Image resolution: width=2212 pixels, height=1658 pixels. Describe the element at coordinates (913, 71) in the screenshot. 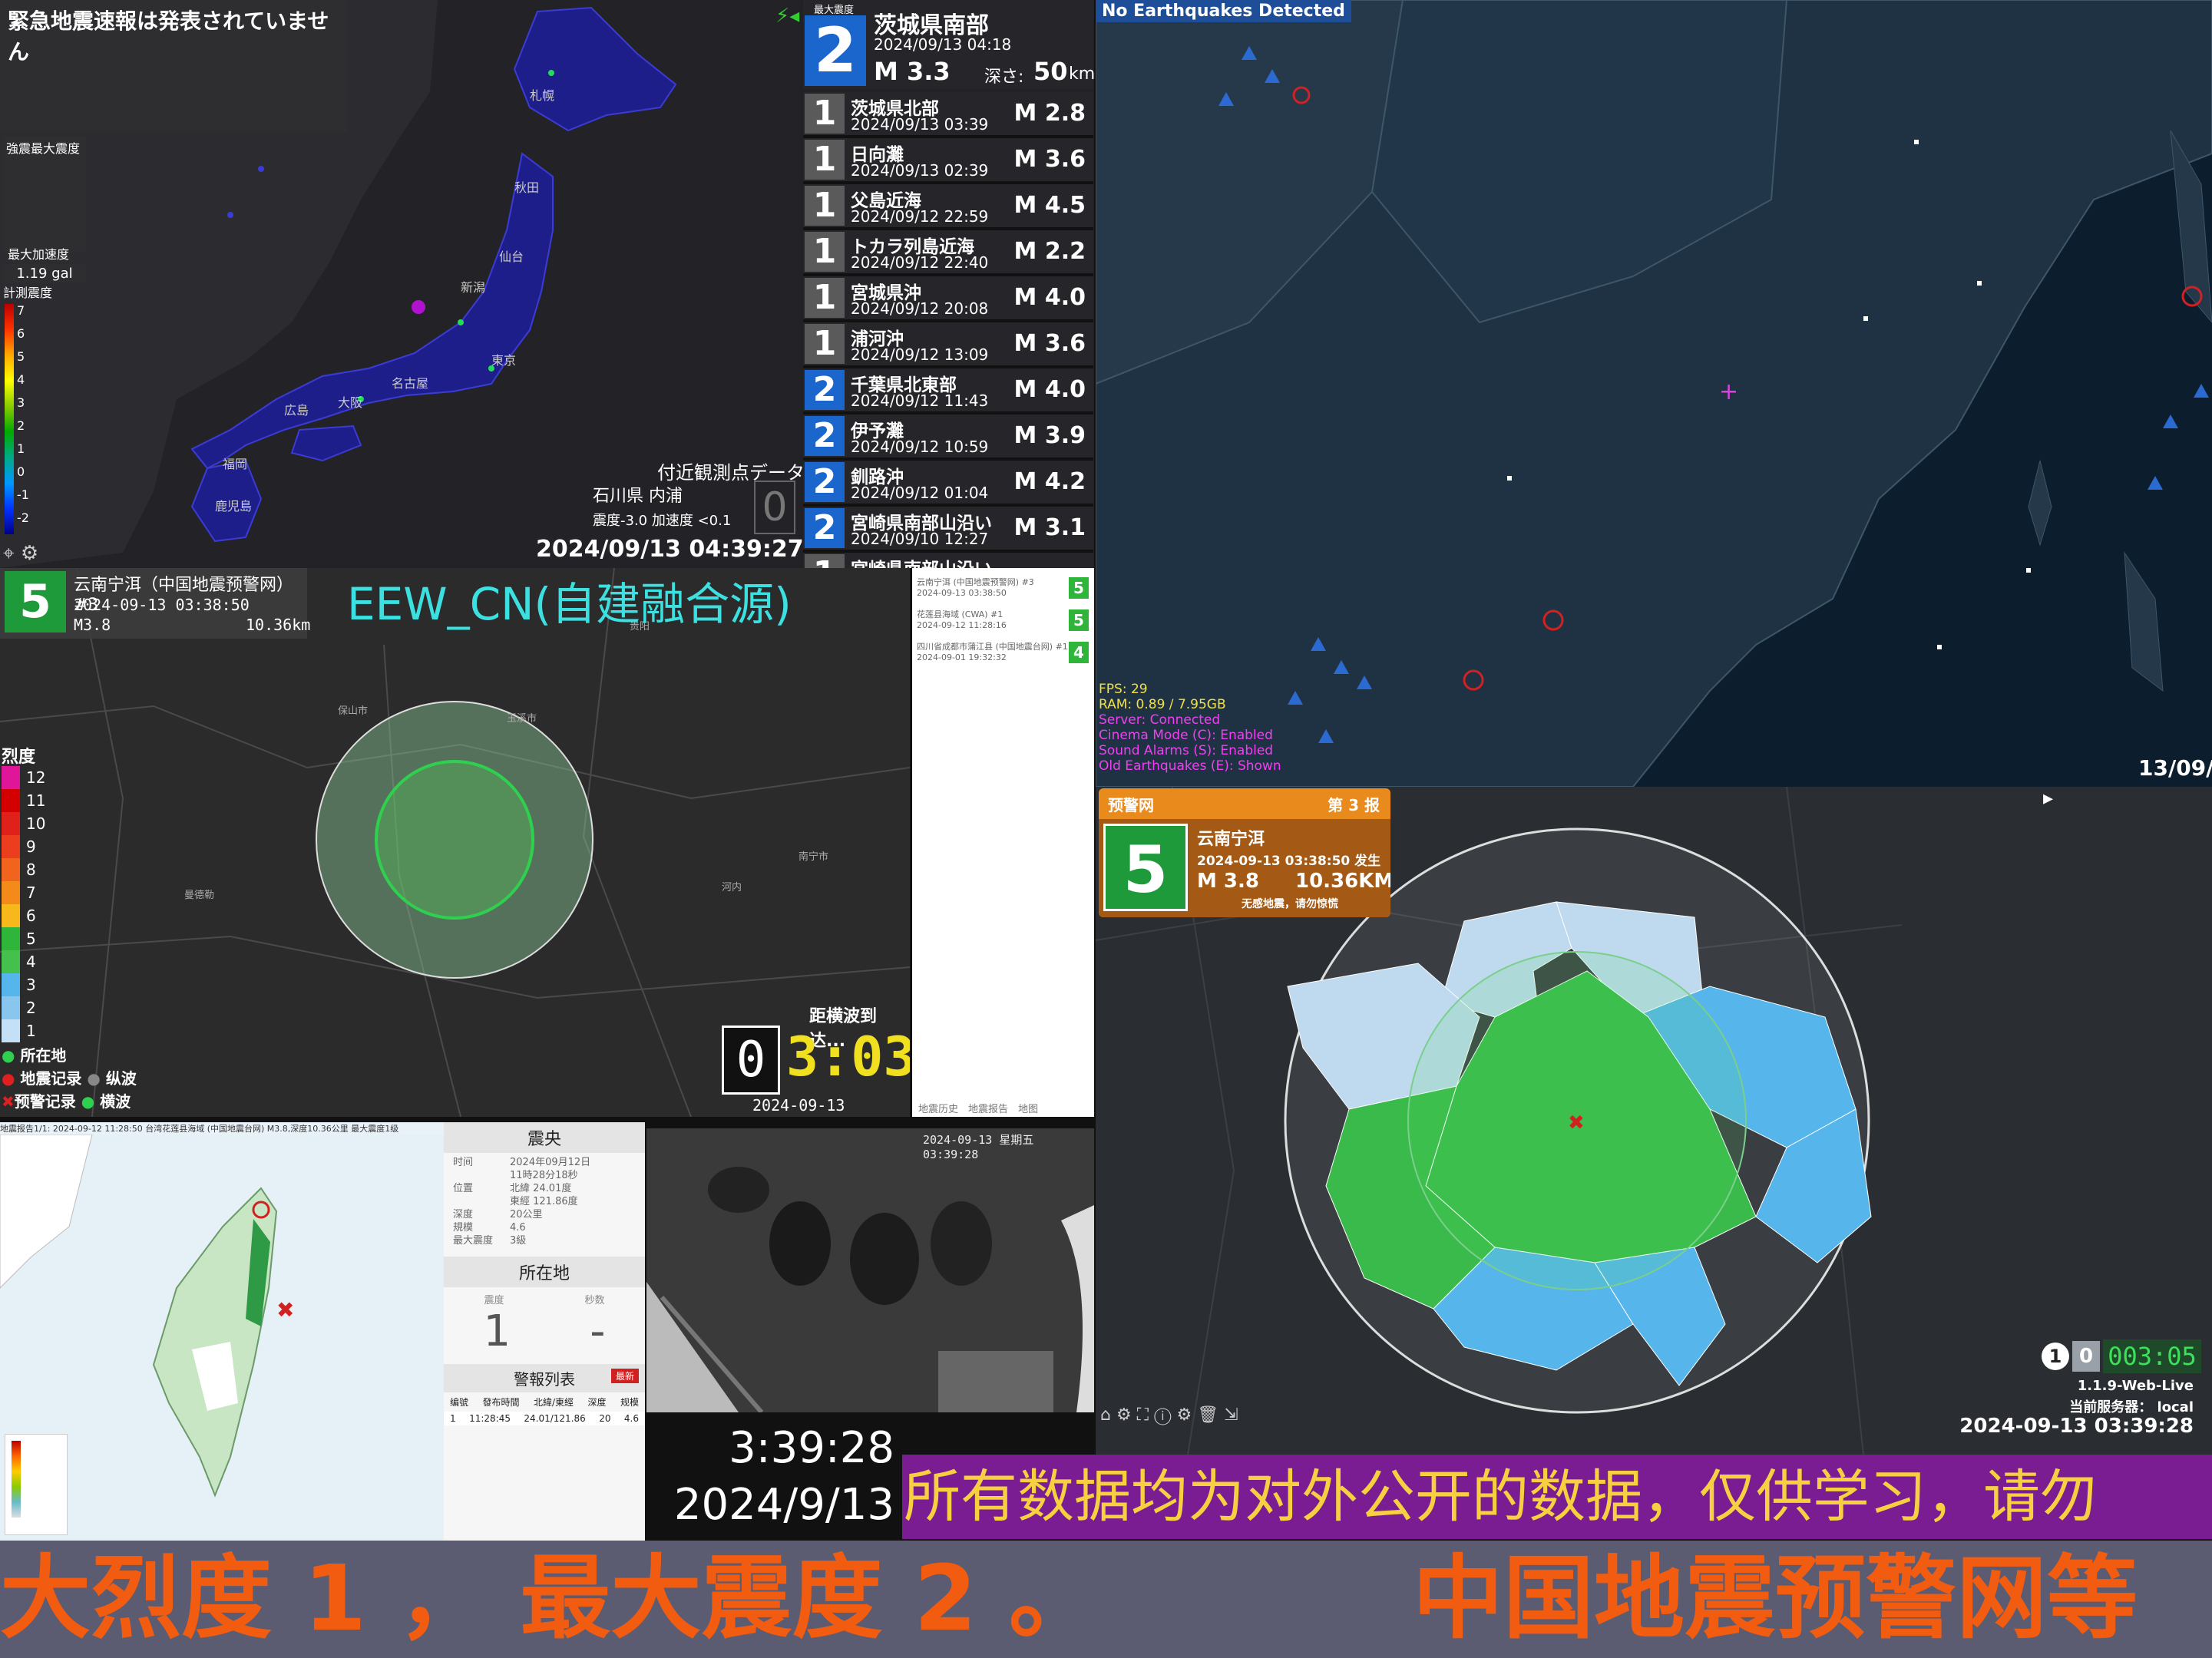

I see `latest-mag: M 3.3` at that location.